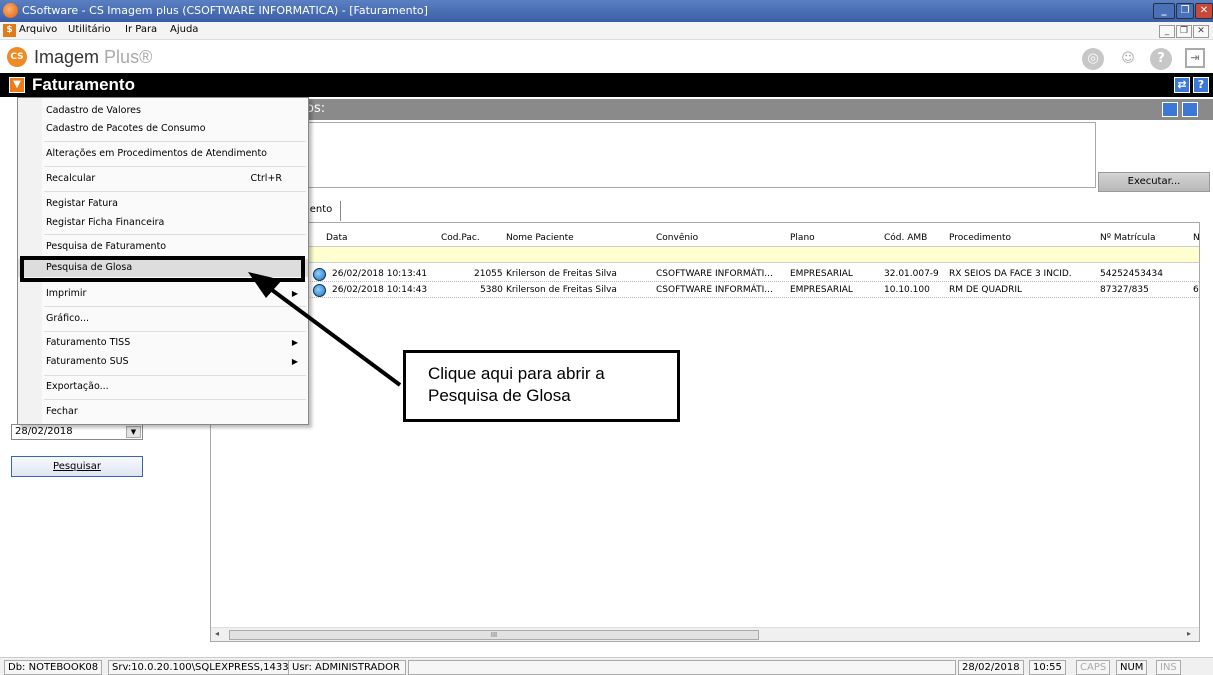 The width and height of the screenshot is (1213, 675). What do you see at coordinates (677, 238) in the screenshot?
I see `column-header: Convênio` at bounding box center [677, 238].